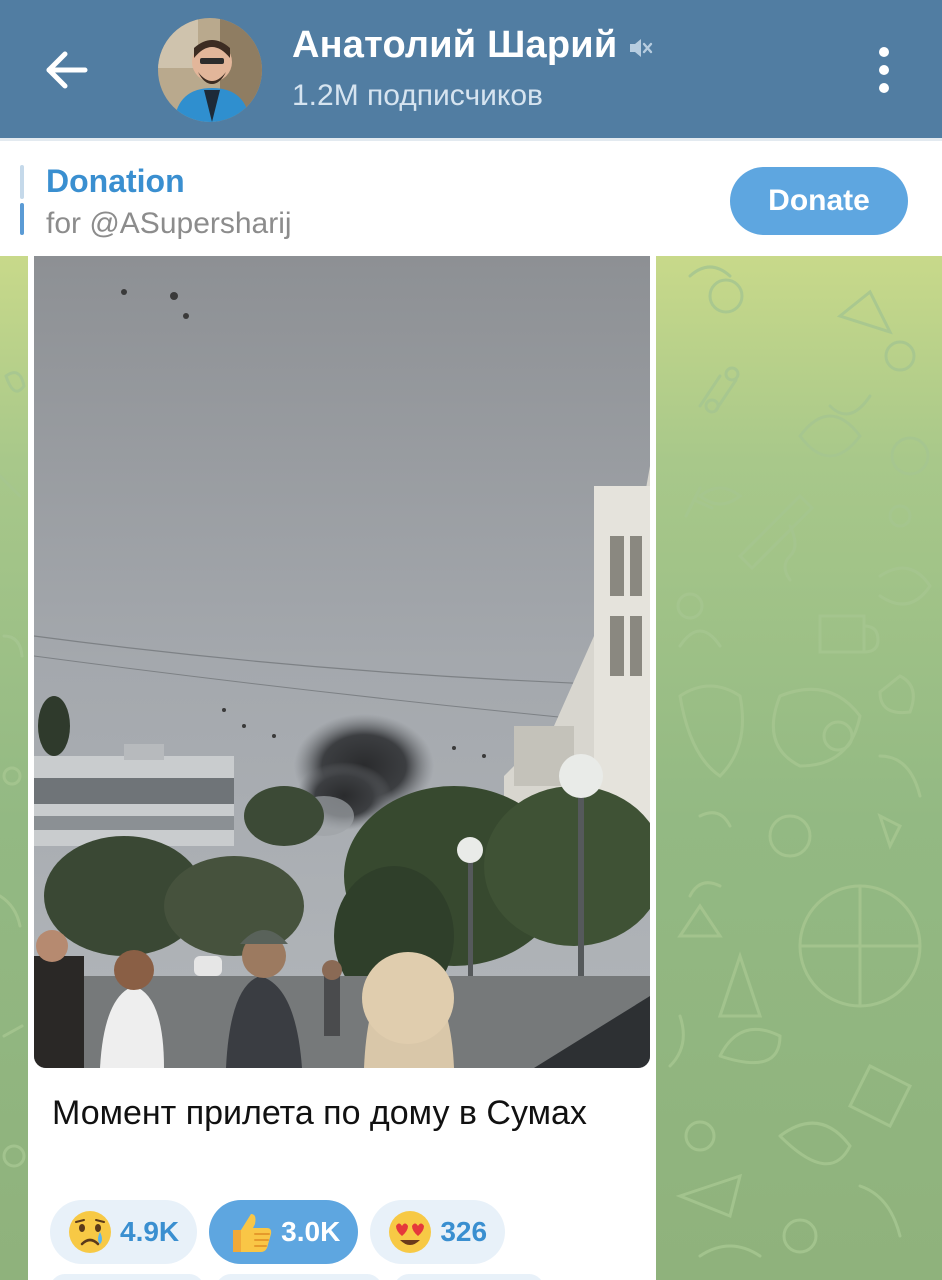 The width and height of the screenshot is (942, 1280). What do you see at coordinates (884, 52) in the screenshot?
I see `more-vertical-icon` at bounding box center [884, 52].